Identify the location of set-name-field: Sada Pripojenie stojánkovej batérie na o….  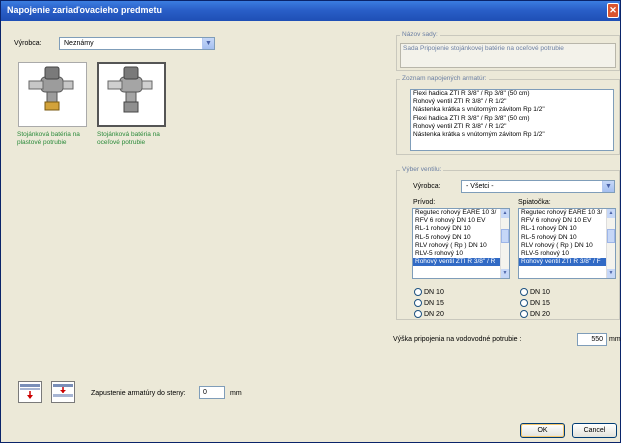
(508, 55).